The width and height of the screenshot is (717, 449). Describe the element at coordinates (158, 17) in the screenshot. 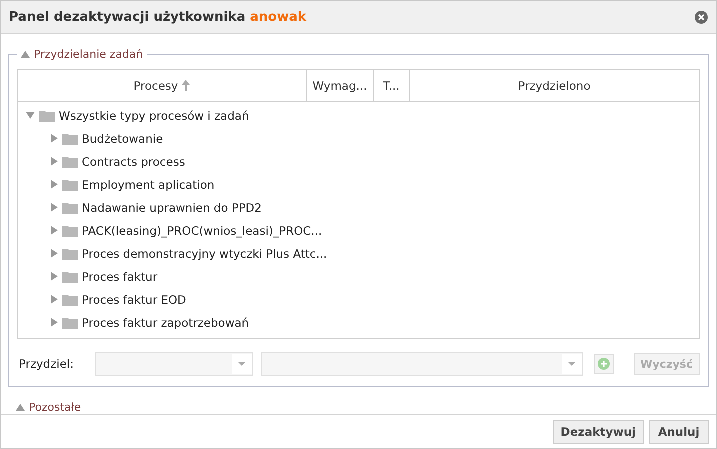

I see `window-title: Panel dezaktywacji użytkownika anowak` at that location.